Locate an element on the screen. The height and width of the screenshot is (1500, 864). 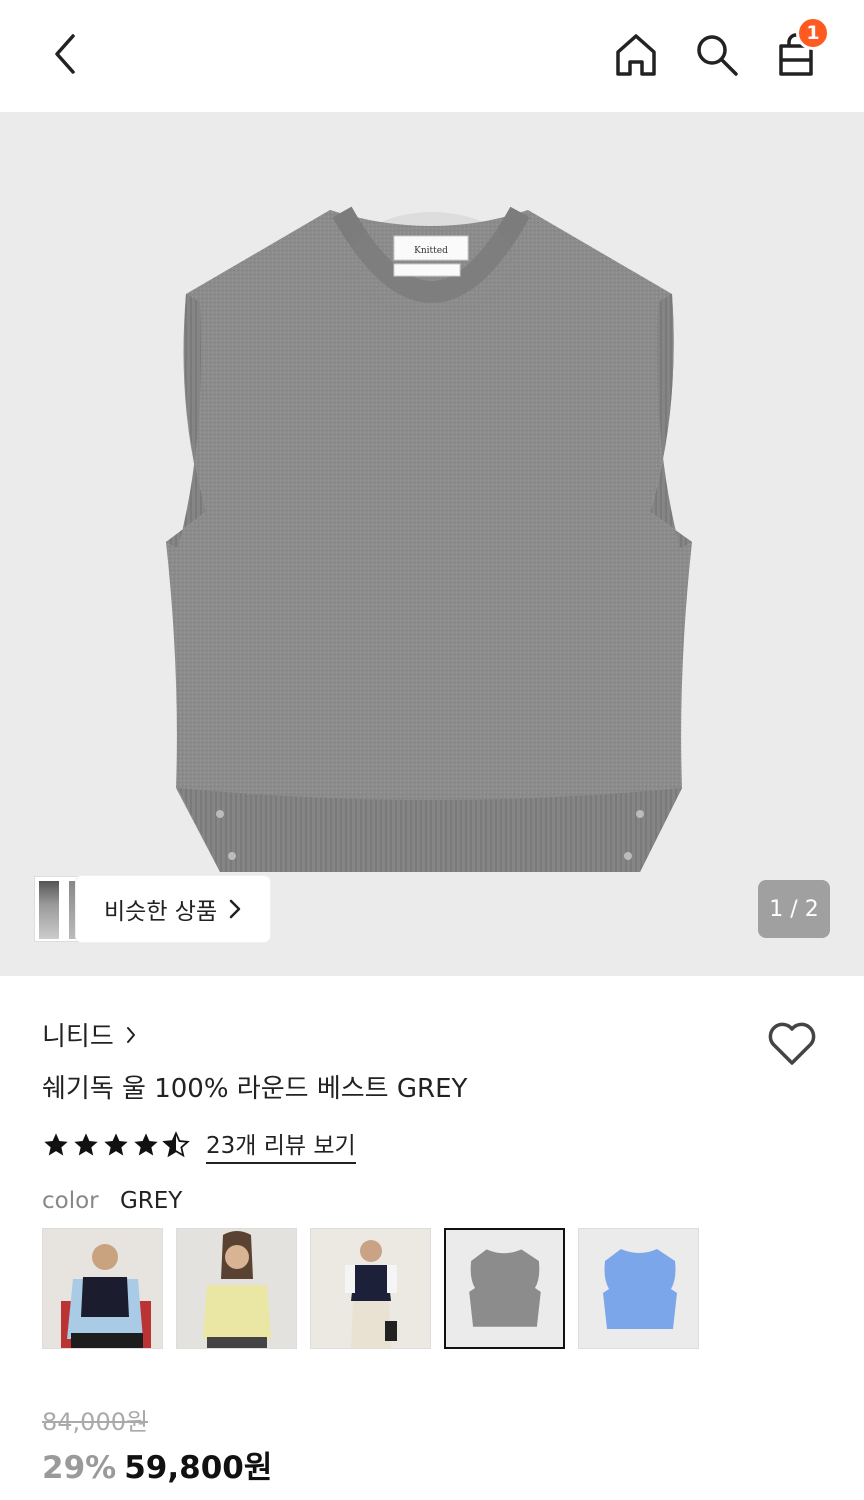
brand-name: 니티드 is located at coordinates (78, 1037).